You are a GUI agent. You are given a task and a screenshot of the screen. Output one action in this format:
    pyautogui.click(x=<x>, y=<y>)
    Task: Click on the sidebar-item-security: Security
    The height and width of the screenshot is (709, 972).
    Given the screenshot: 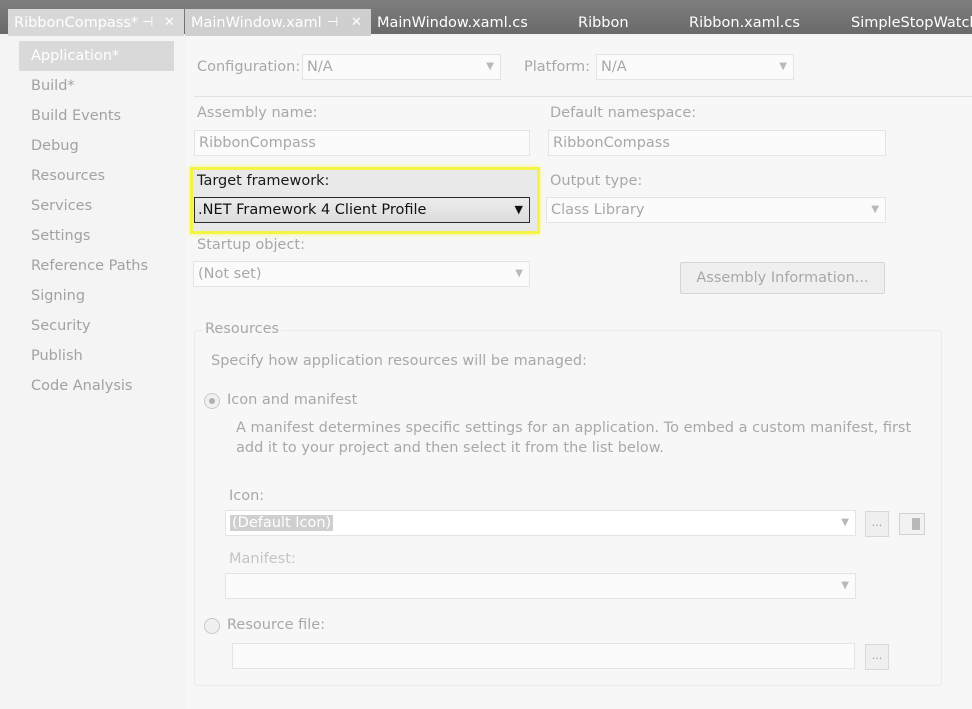 What is the action you would take?
    pyautogui.click(x=61, y=326)
    